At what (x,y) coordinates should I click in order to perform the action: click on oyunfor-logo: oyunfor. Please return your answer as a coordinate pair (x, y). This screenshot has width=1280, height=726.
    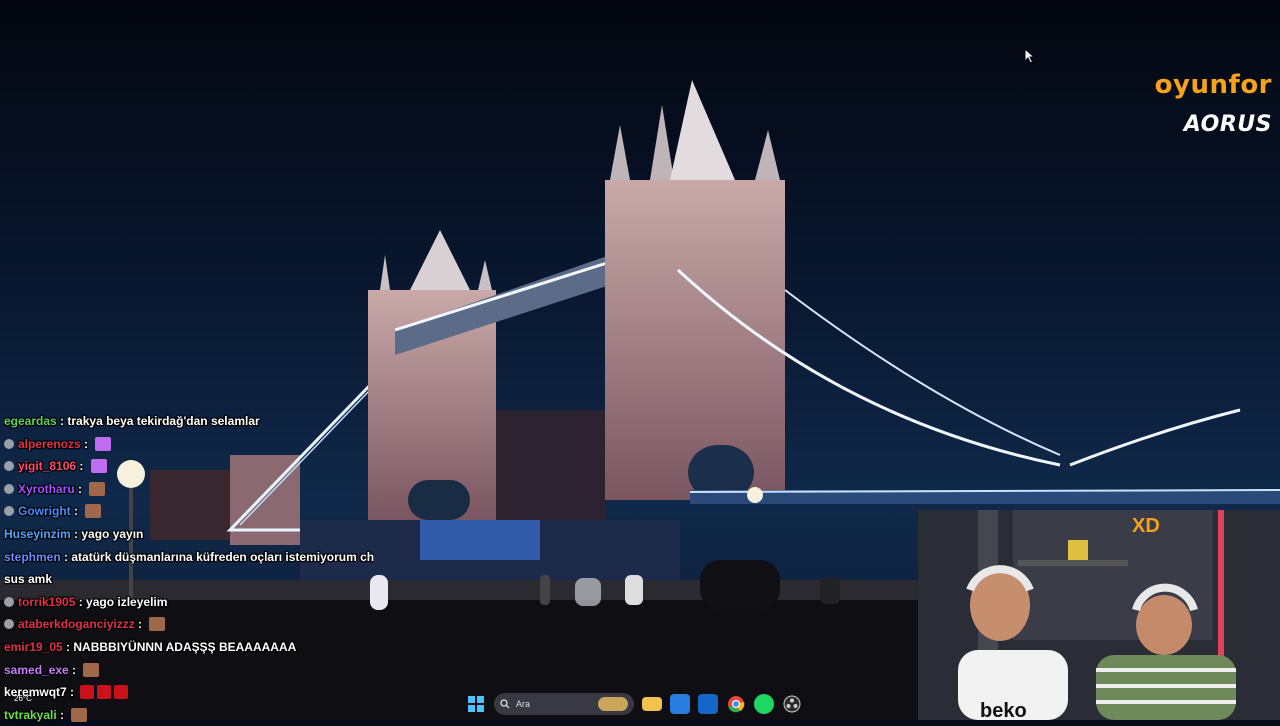
    Looking at the image, I should click on (1213, 85).